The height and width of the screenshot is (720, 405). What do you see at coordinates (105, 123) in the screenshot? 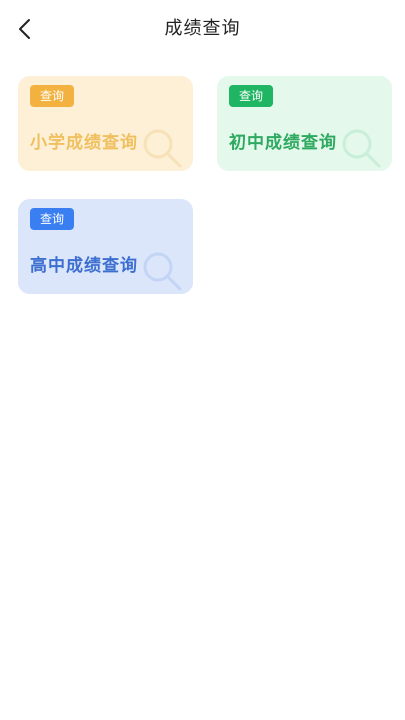
I see `primary-school-score-card: 查询 小学成绩查询` at bounding box center [105, 123].